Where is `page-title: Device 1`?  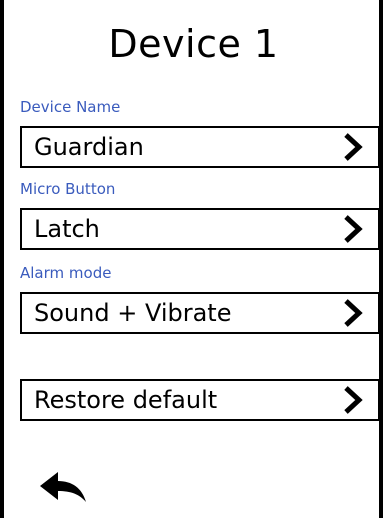 page-title: Device 1 is located at coordinates (193, 44).